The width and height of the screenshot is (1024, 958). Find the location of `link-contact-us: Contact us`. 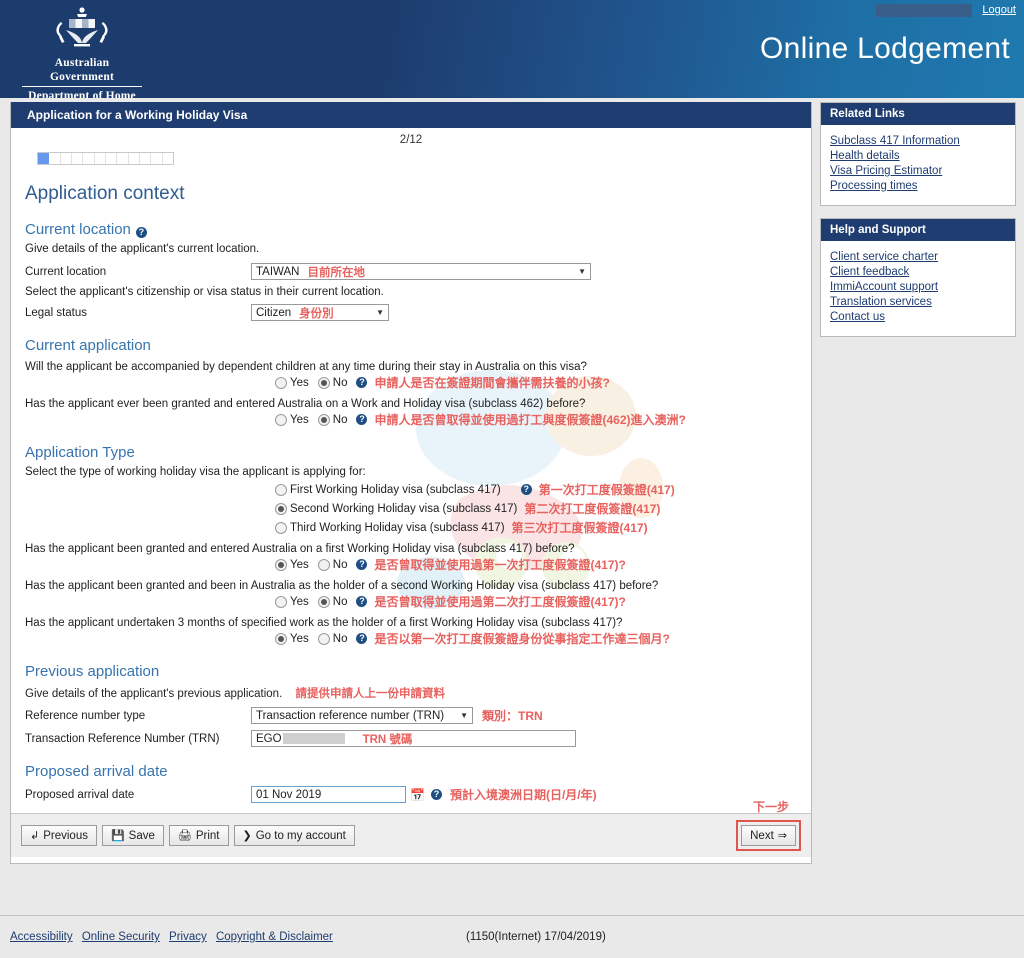

link-contact-us: Contact us is located at coordinates (918, 317).